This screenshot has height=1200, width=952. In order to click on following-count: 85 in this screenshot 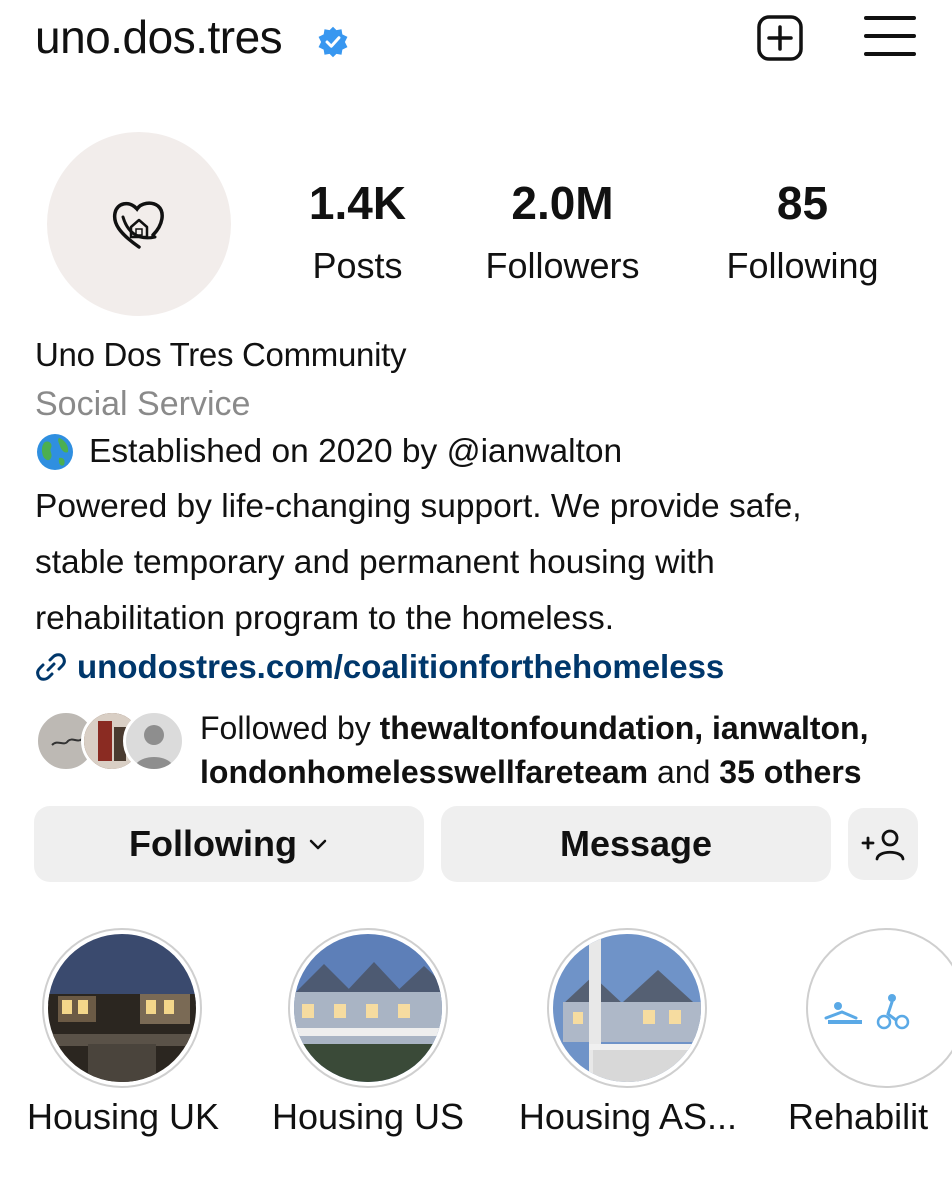, I will do `click(802, 203)`.